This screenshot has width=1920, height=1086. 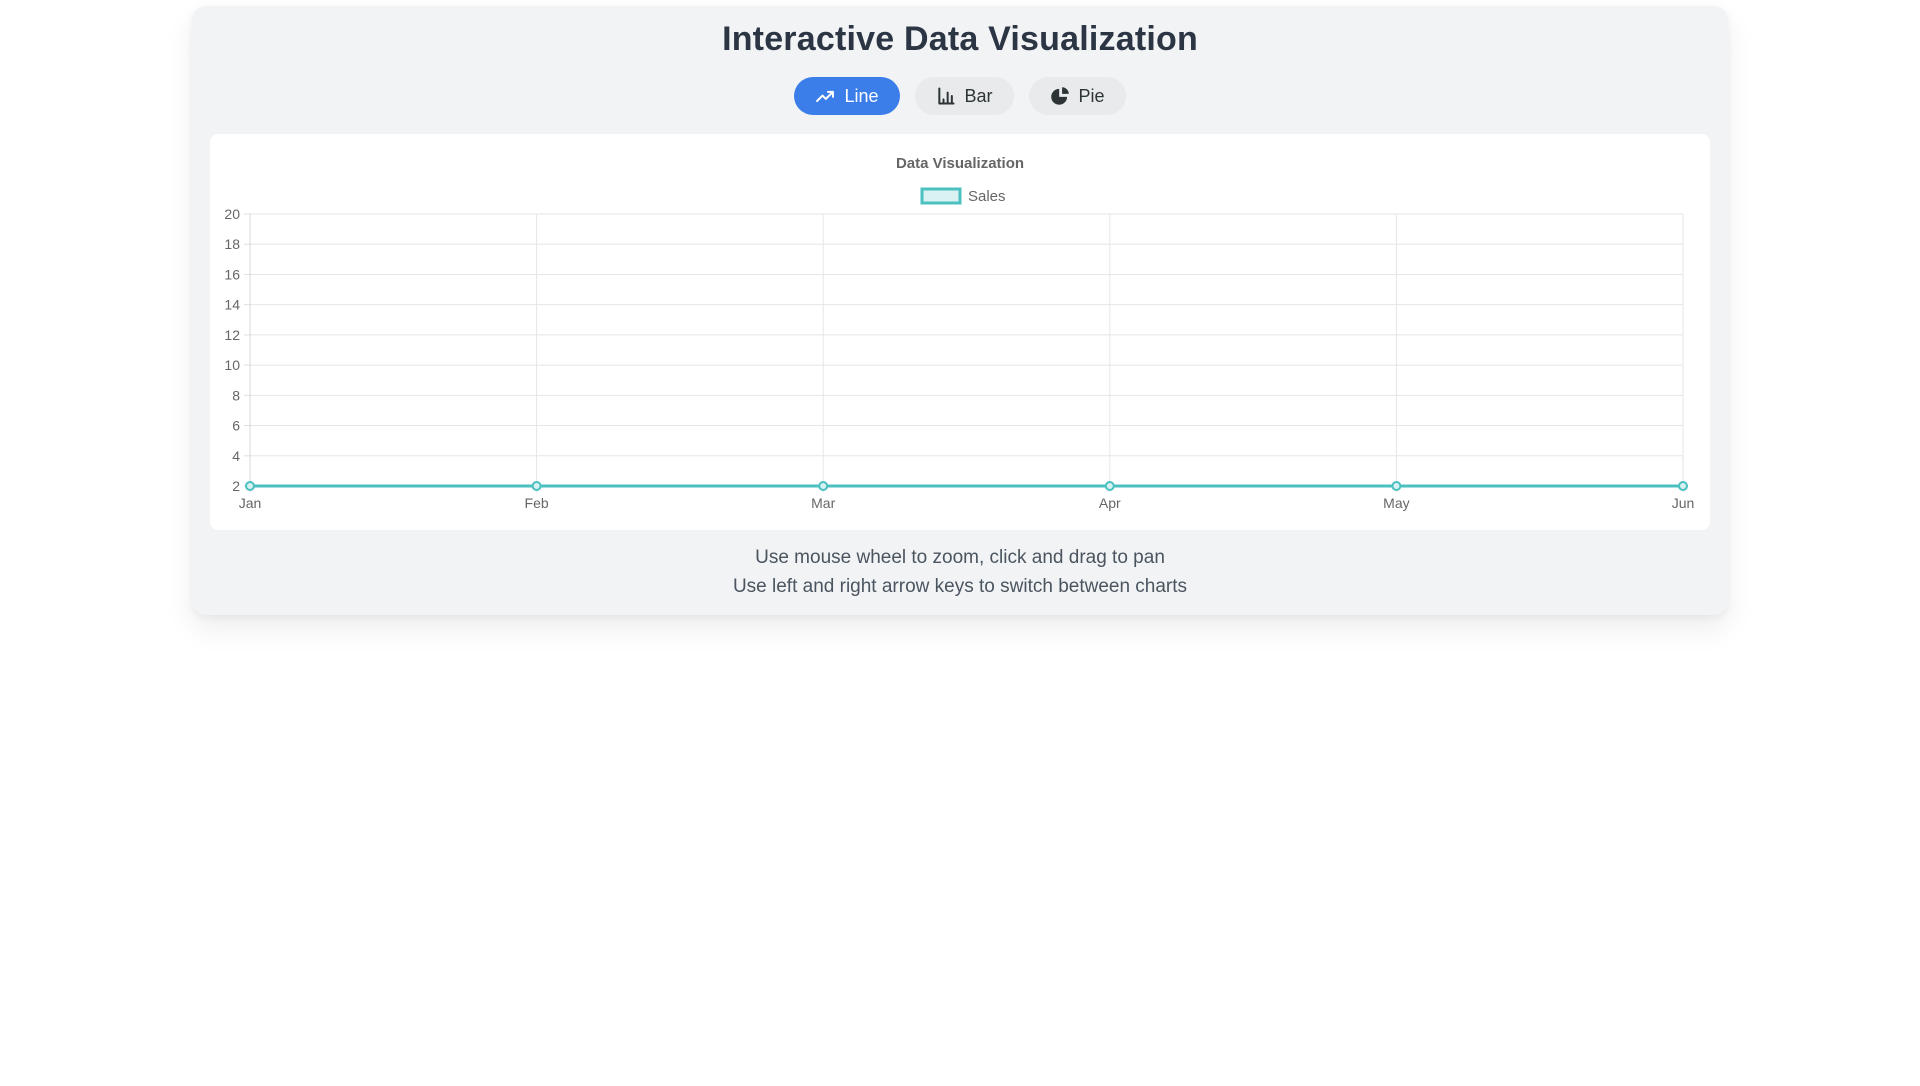 I want to click on legend-swatch, so click(x=941, y=196).